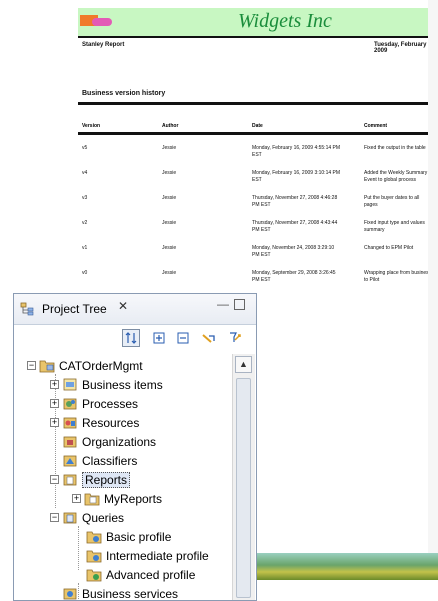 The image size is (438, 601). What do you see at coordinates (131, 338) in the screenshot?
I see `sort-icon` at bounding box center [131, 338].